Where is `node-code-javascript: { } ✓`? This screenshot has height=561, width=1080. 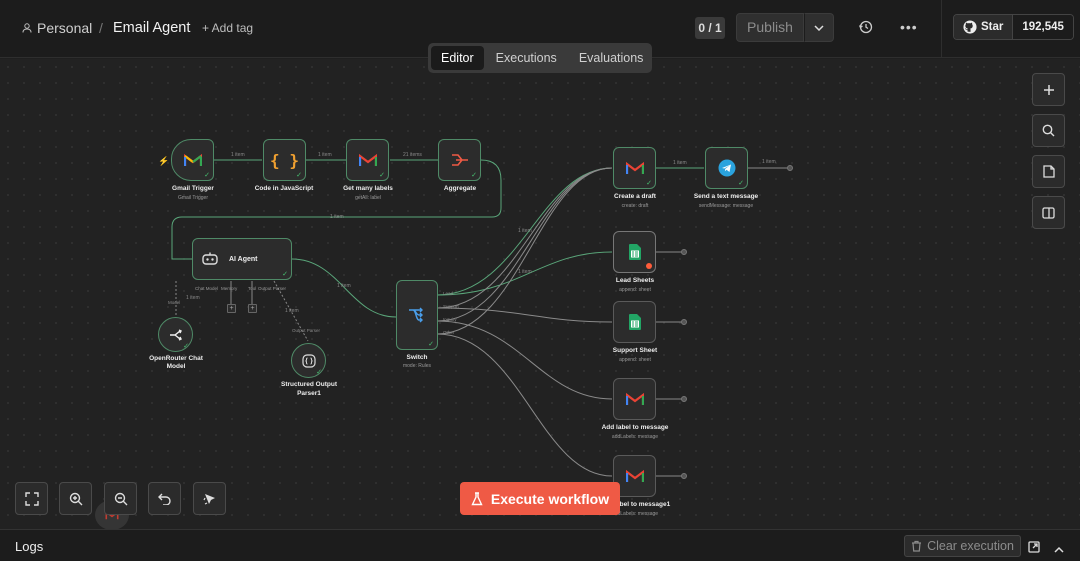 node-code-javascript: { } ✓ is located at coordinates (284, 160).